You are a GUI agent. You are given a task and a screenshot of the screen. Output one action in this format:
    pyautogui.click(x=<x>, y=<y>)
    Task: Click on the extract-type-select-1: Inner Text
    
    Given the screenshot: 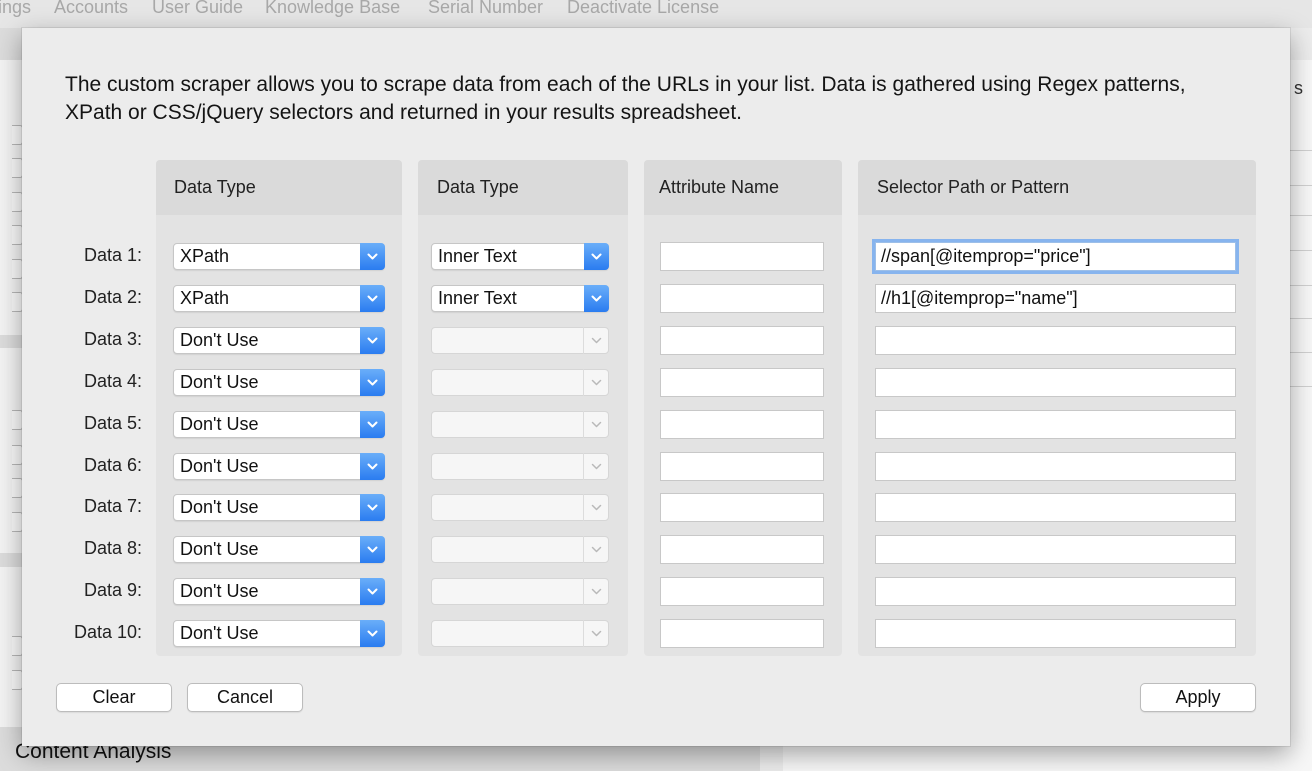 What is the action you would take?
    pyautogui.click(x=520, y=256)
    